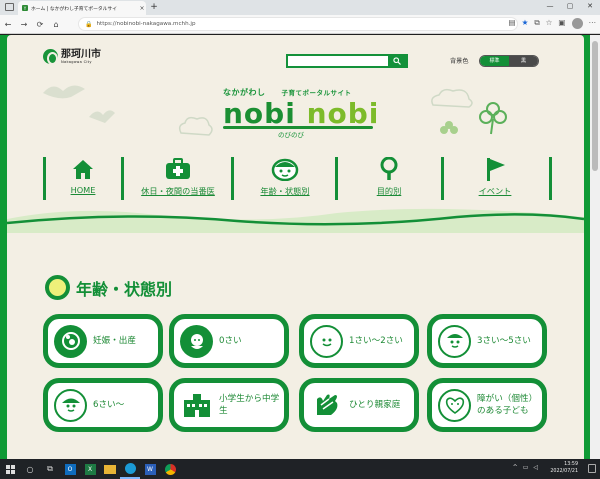  What do you see at coordinates (590, 6) in the screenshot?
I see `close-window-button: ✕` at bounding box center [590, 6].